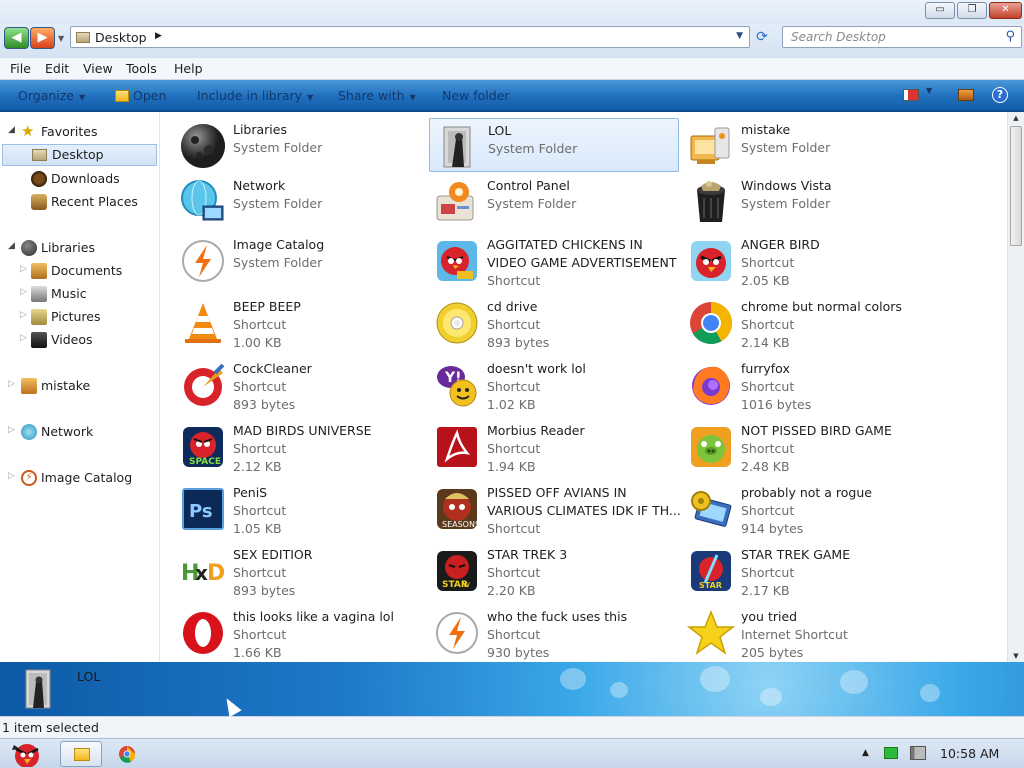 The image size is (1024, 768). I want to click on file-item-cockcleaner: CockCleaner Shortcut 893 bytes, so click(300, 384).